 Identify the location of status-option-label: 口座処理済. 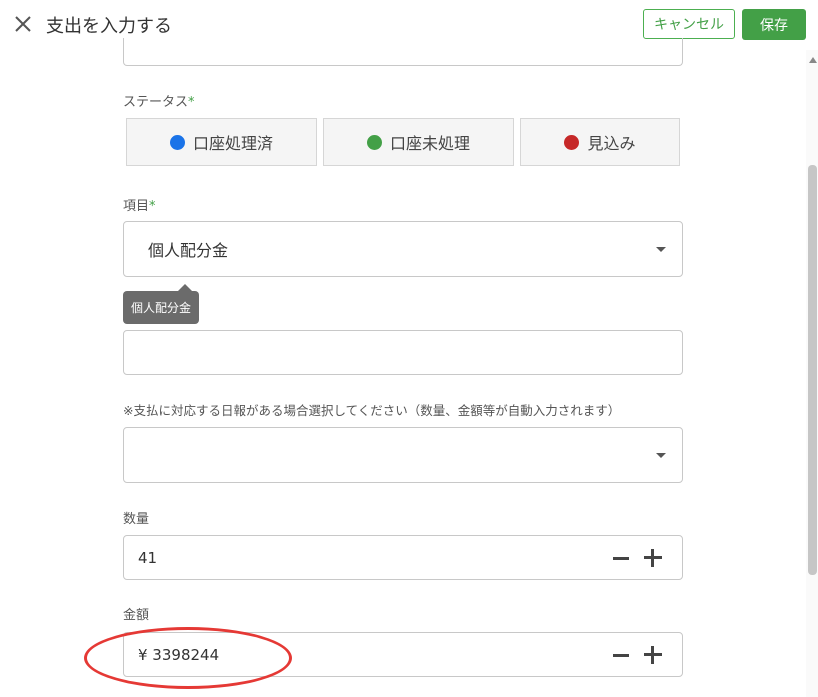
(232, 143).